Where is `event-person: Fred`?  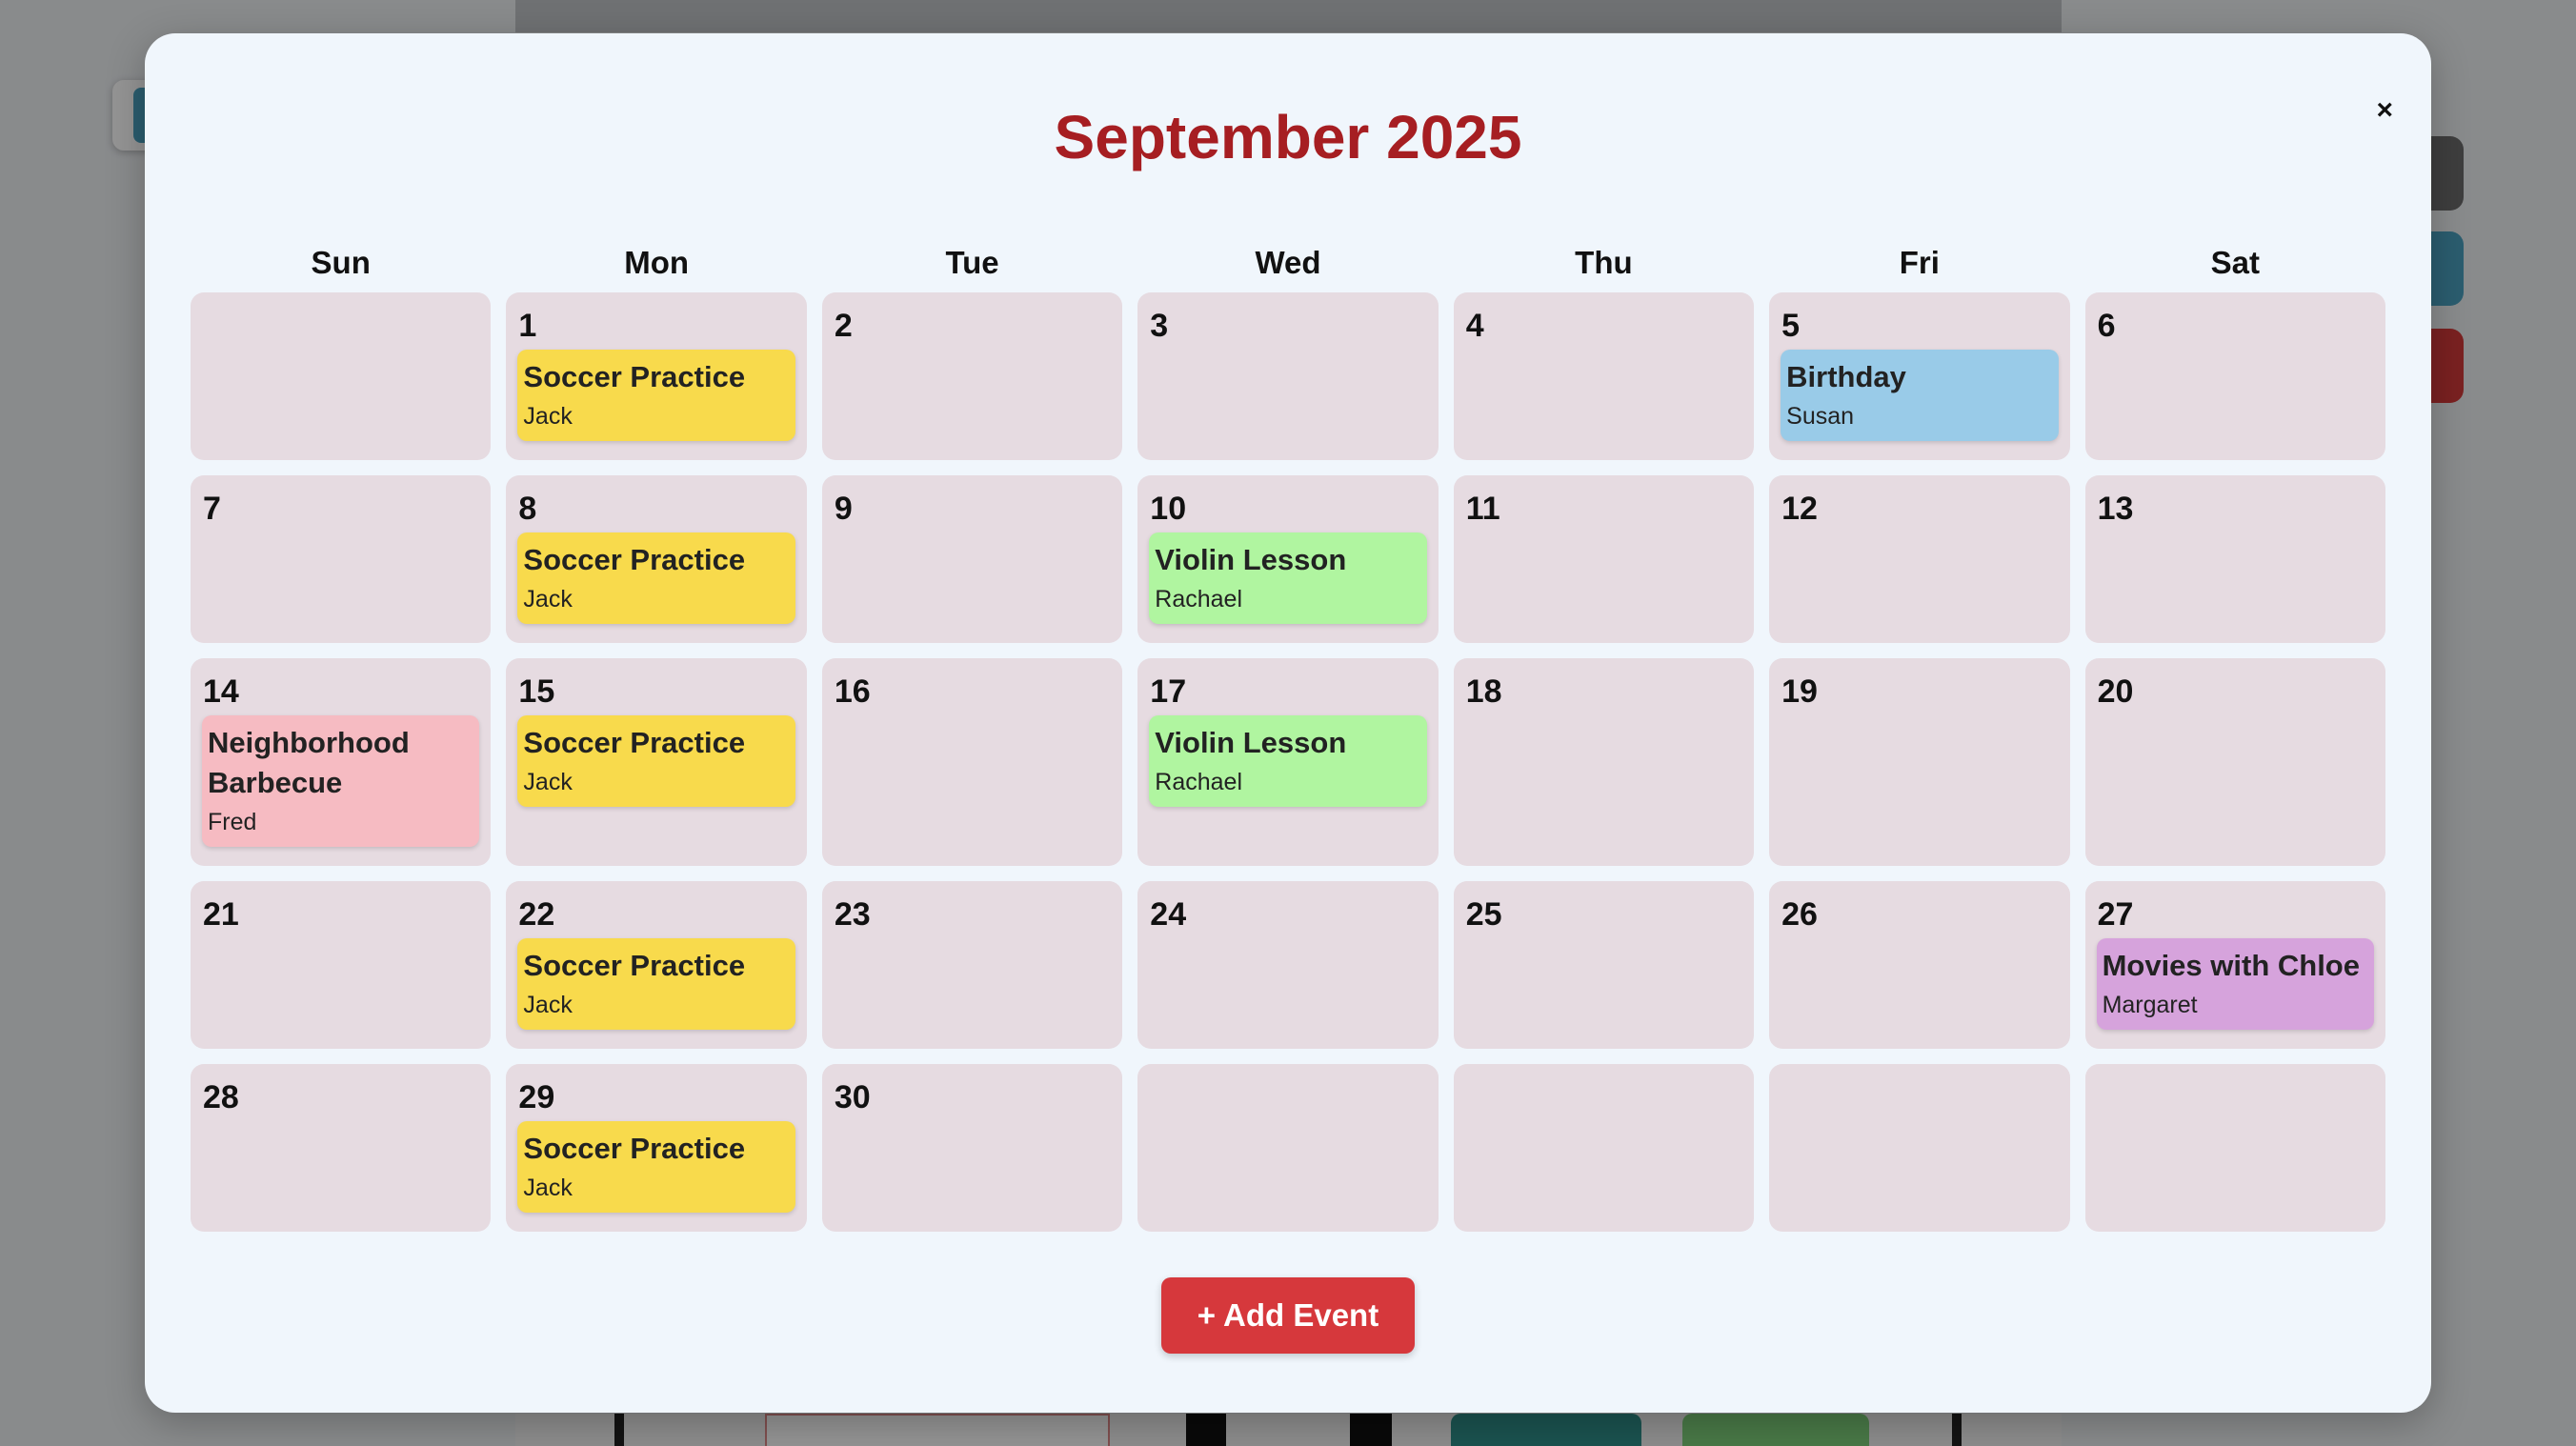
event-person: Fred is located at coordinates (233, 822).